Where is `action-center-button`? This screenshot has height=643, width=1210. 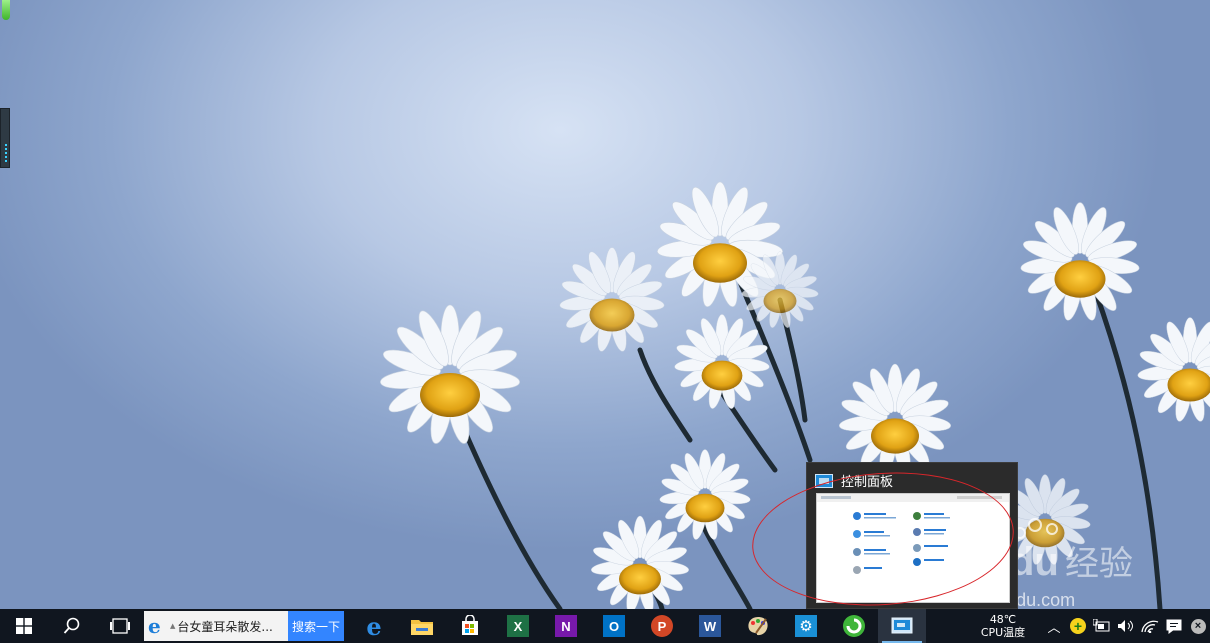
action-center-button is located at coordinates (1174, 626).